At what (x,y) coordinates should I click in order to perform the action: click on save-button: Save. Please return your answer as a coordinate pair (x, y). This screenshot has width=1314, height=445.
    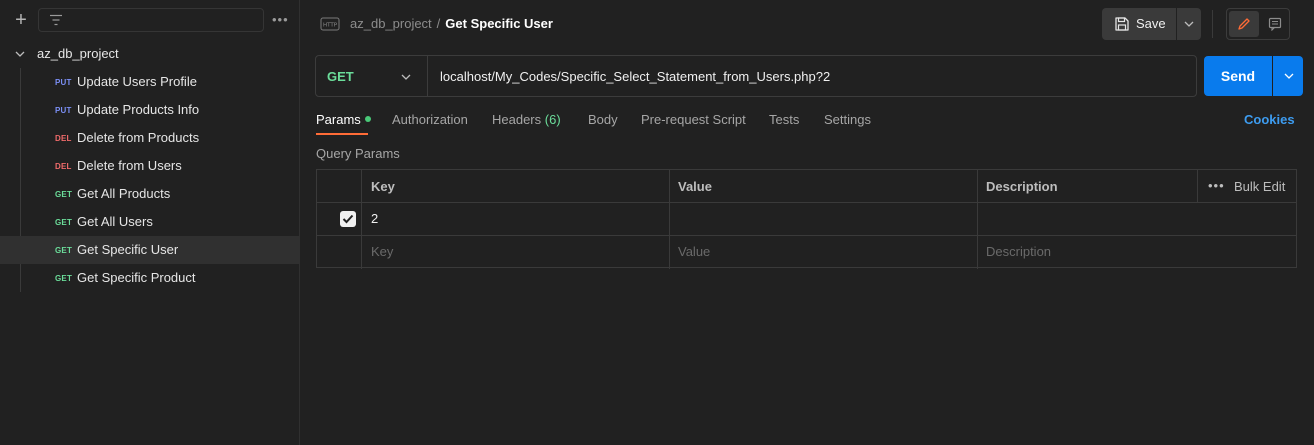
    Looking at the image, I should click on (1139, 24).